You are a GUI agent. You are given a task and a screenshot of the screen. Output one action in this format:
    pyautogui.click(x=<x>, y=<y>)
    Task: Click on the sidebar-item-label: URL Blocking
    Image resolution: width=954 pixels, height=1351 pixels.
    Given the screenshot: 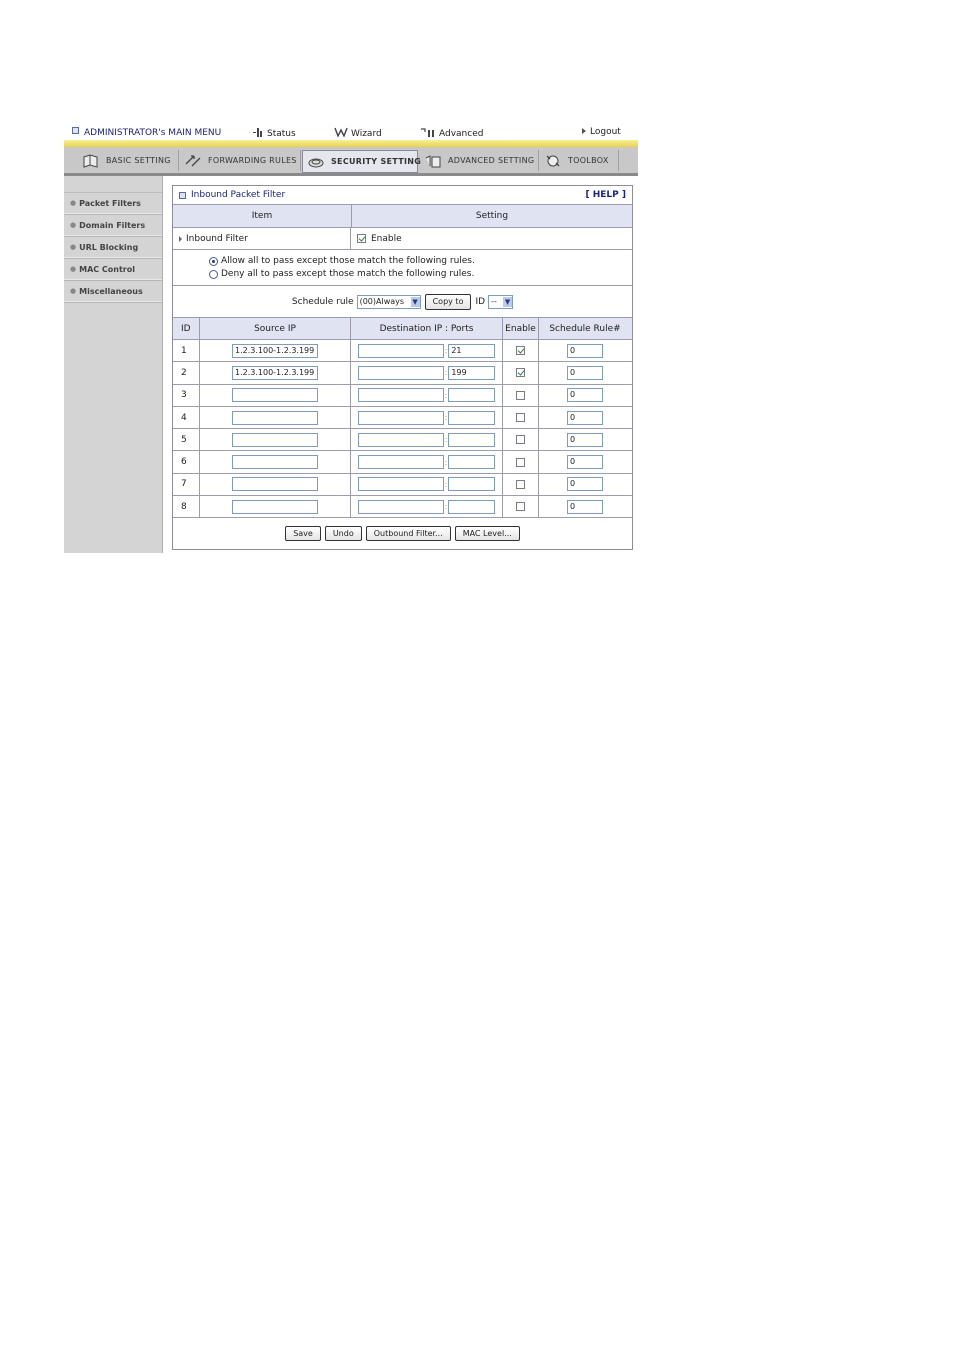 What is the action you would take?
    pyautogui.click(x=109, y=247)
    